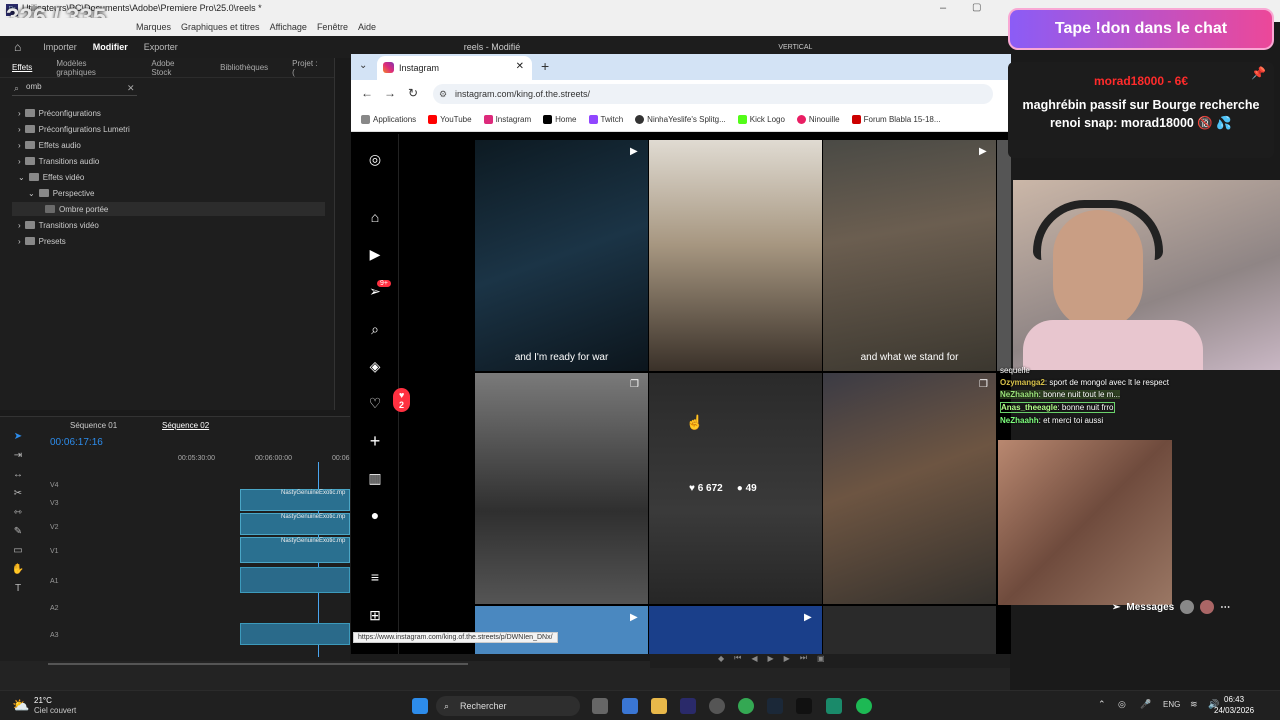  What do you see at coordinates (110, 608) in the screenshot?
I see `track-a2: A2` at bounding box center [110, 608].